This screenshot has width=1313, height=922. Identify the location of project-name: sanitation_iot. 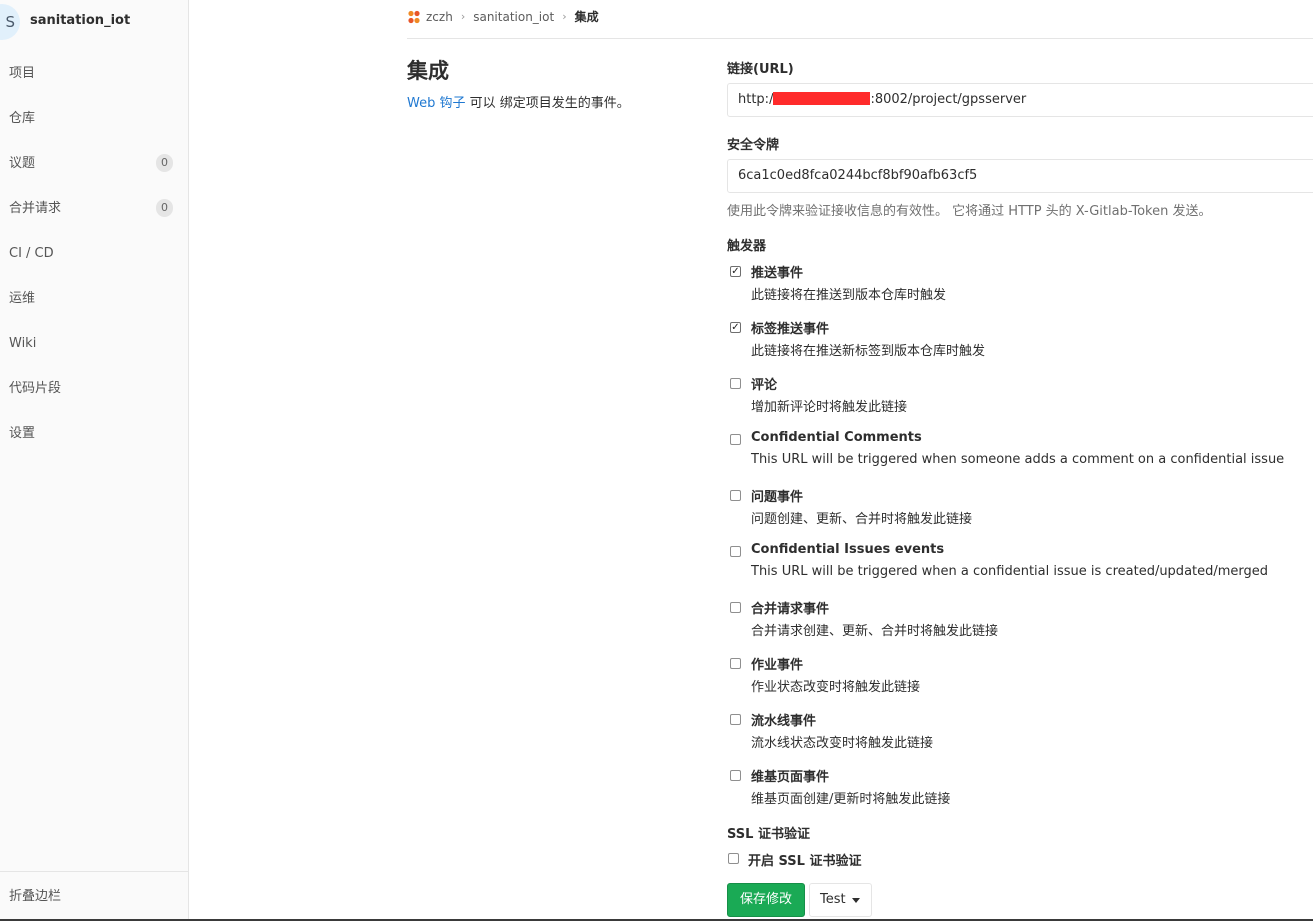
(80, 20).